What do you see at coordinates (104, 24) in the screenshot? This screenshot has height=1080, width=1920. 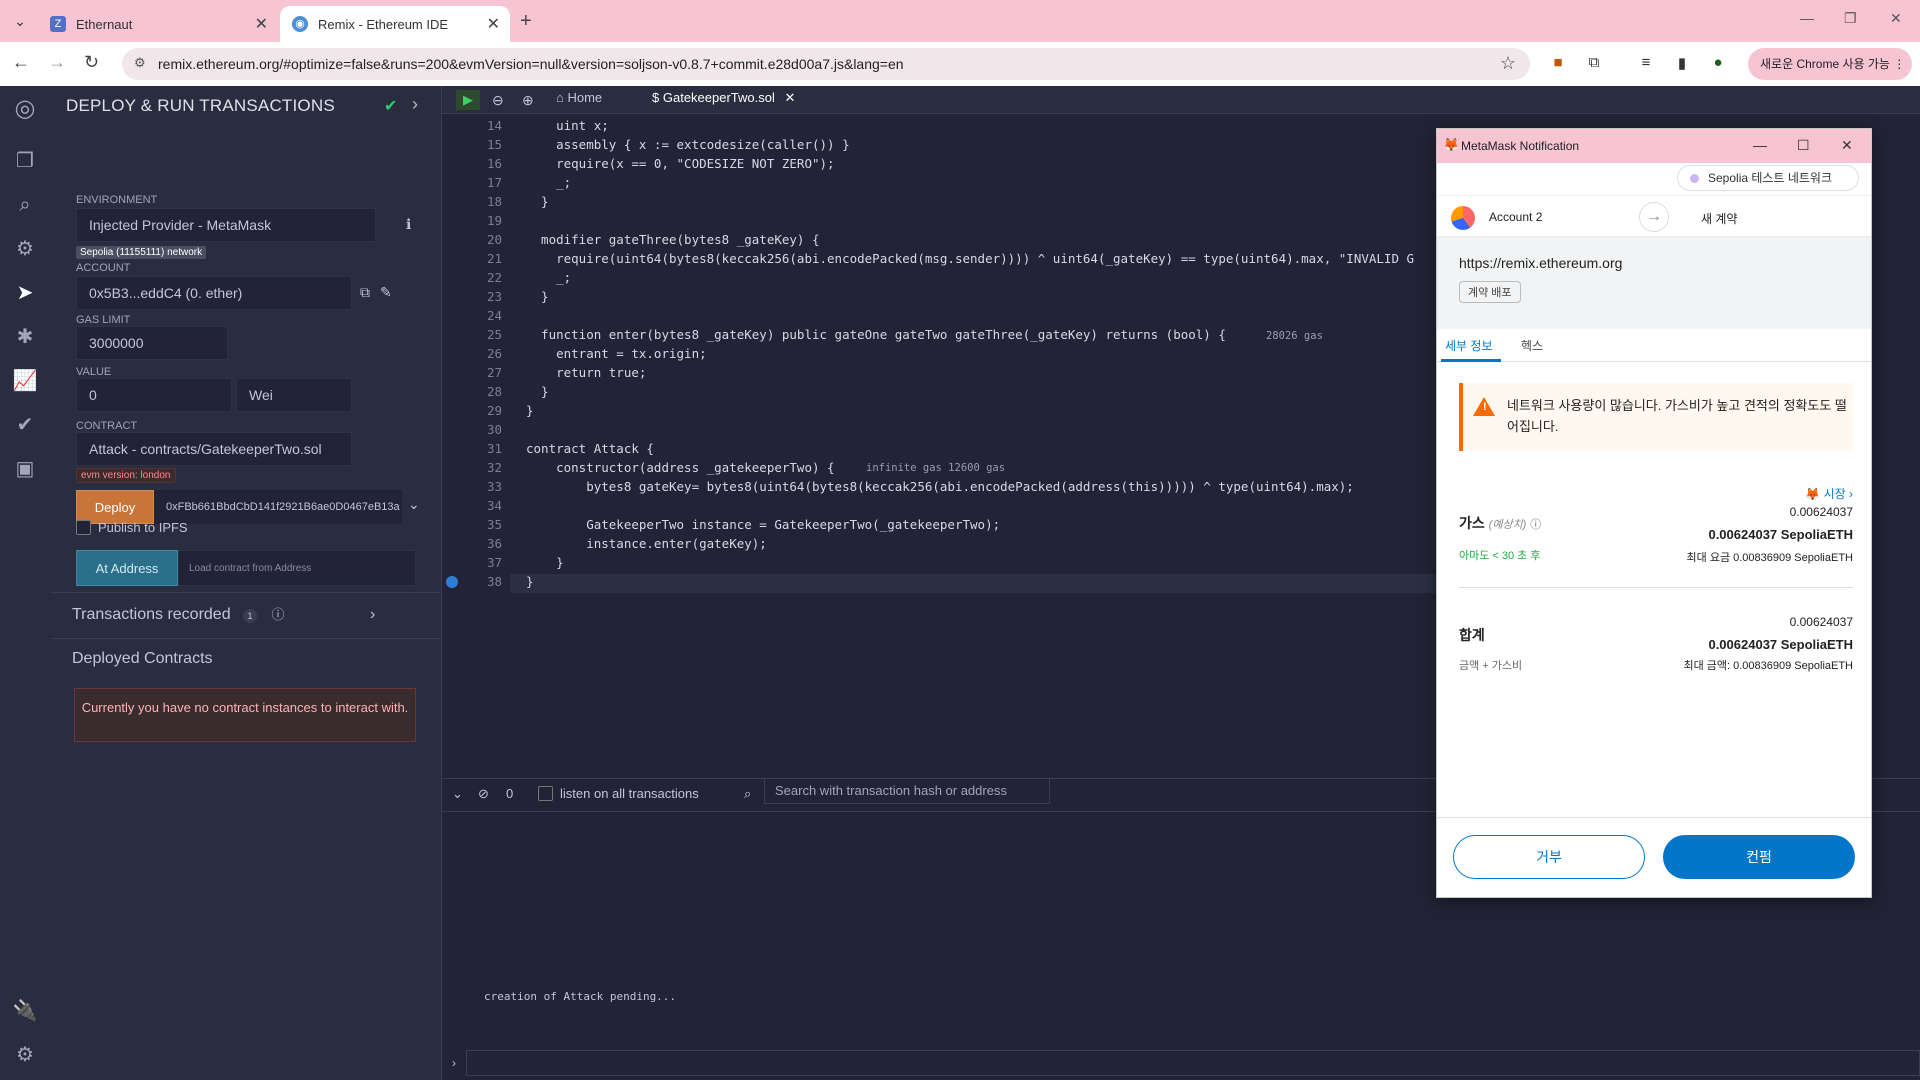 I see `tab-title: Ethernaut` at bounding box center [104, 24].